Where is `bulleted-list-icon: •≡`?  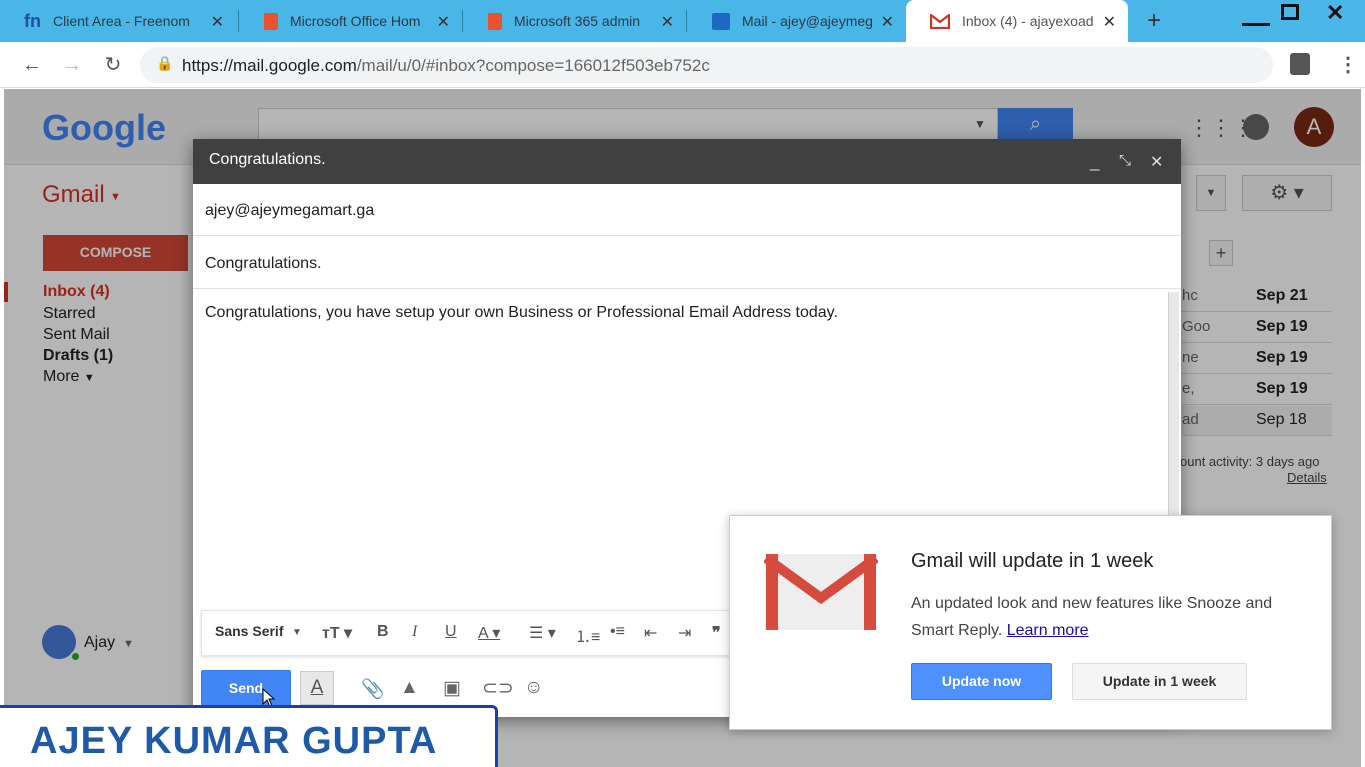
bulleted-list-icon: •≡ is located at coordinates (617, 632).